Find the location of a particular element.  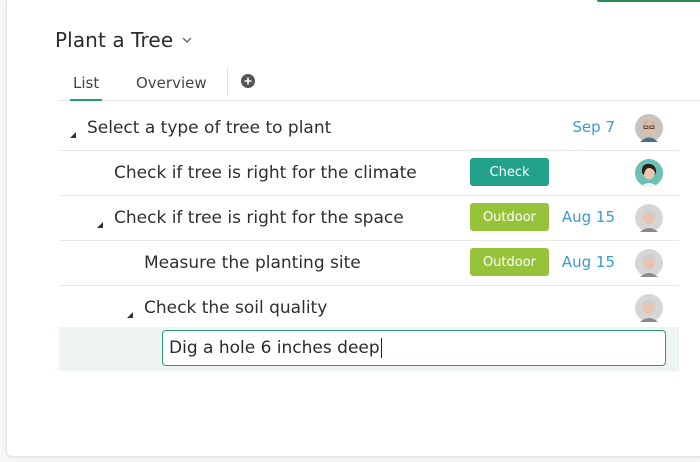

project-title: Plant a Tree is located at coordinates (114, 40).